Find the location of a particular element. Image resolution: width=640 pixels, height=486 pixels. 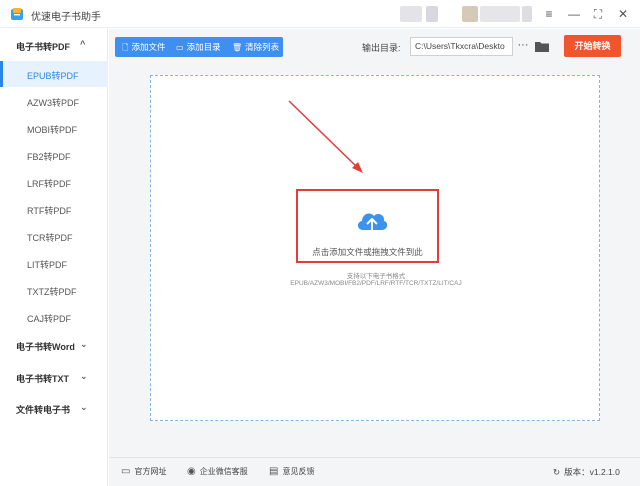

close-button: ✕ is located at coordinates (623, 14).